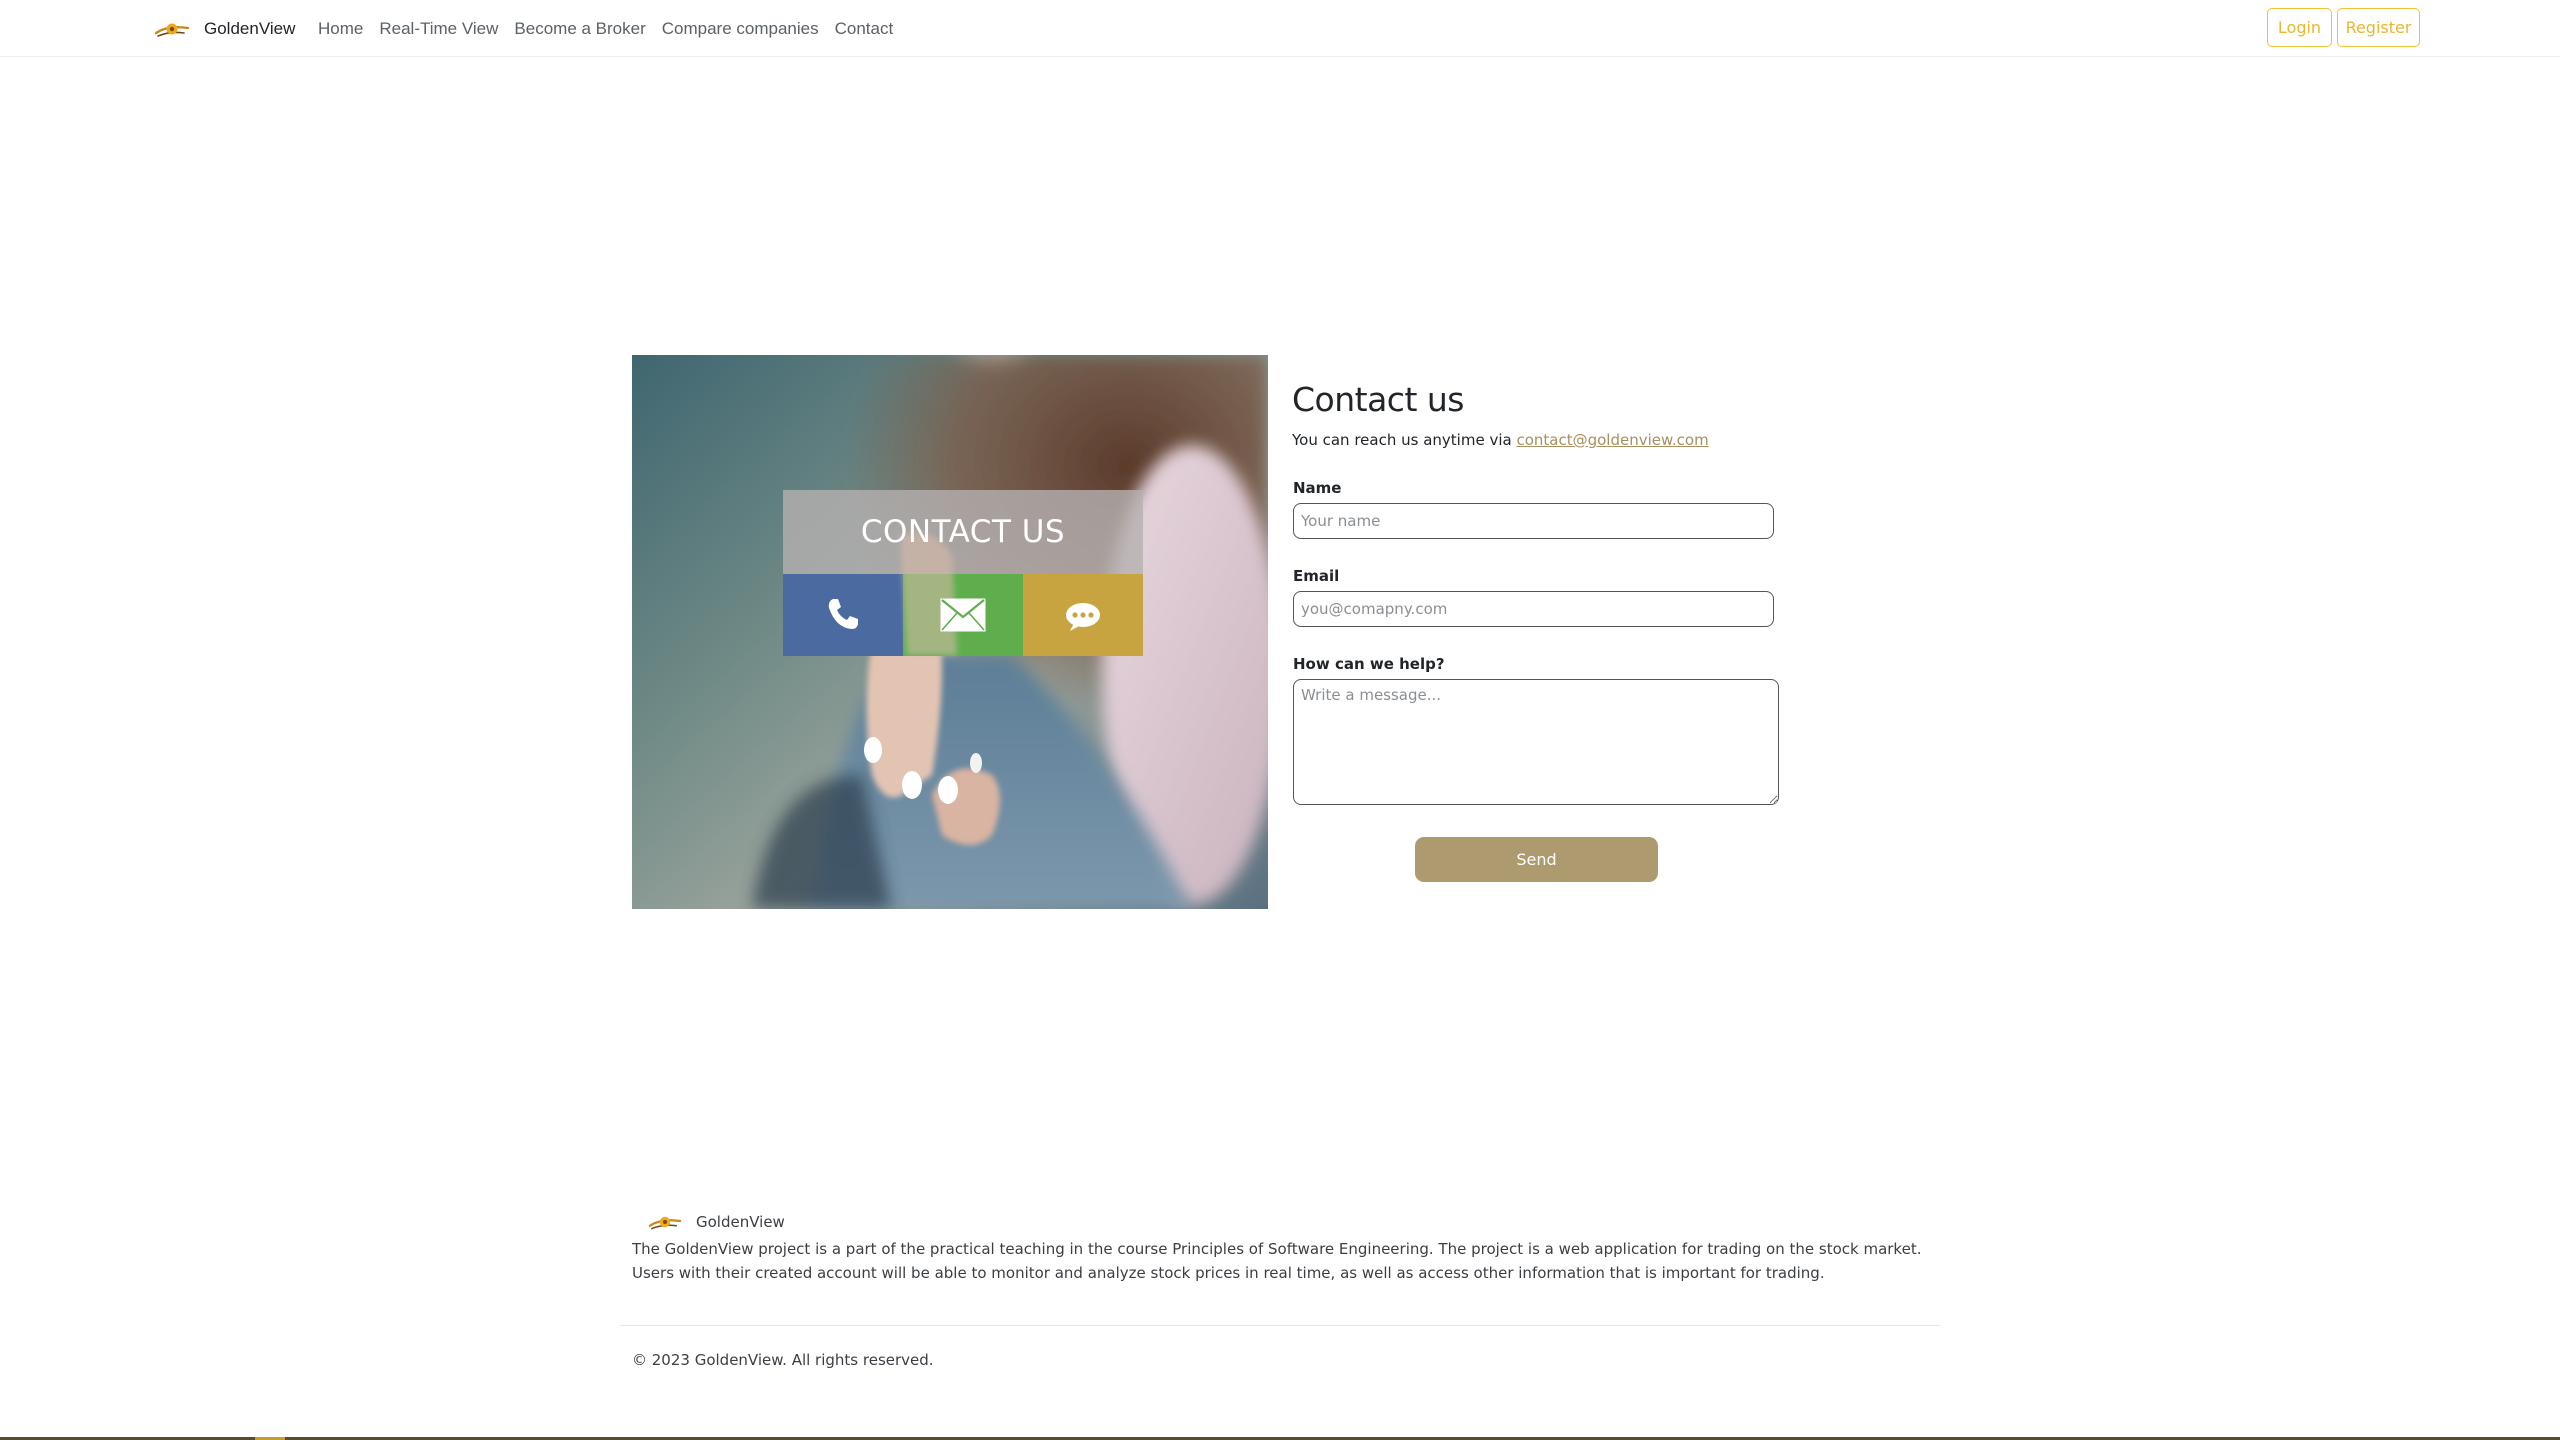 The image size is (2560, 1440). Describe the element at coordinates (1533, 609) in the screenshot. I see `email-input` at that location.